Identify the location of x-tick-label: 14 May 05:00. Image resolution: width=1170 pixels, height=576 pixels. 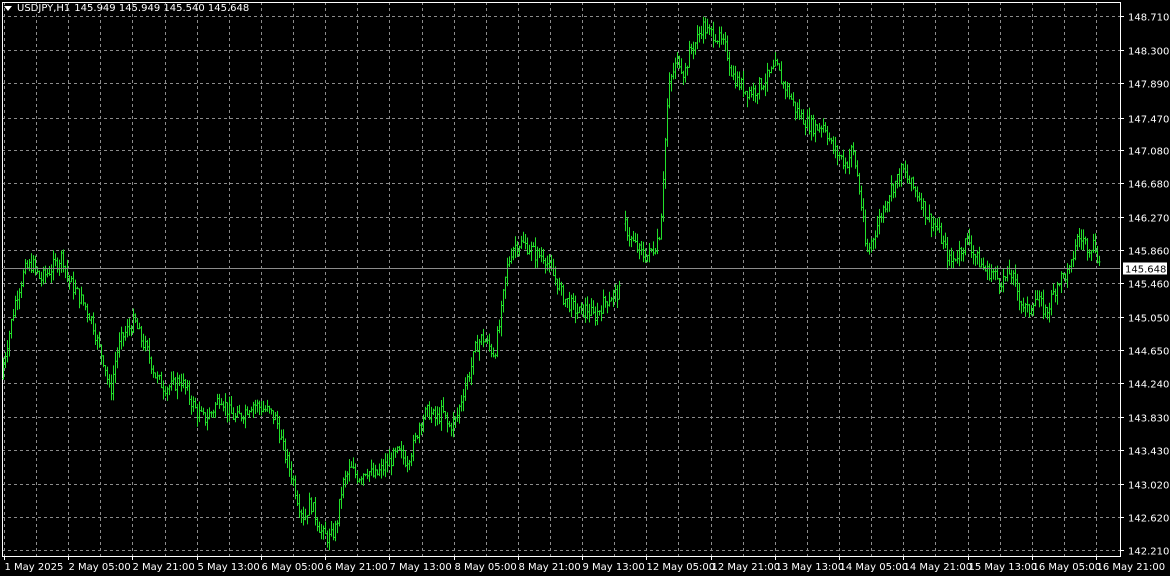
(874, 567).